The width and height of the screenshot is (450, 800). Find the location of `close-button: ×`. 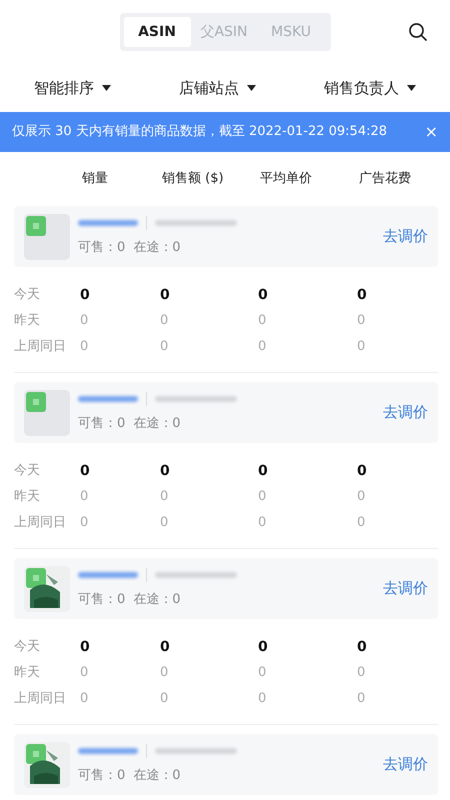

close-button: × is located at coordinates (431, 132).